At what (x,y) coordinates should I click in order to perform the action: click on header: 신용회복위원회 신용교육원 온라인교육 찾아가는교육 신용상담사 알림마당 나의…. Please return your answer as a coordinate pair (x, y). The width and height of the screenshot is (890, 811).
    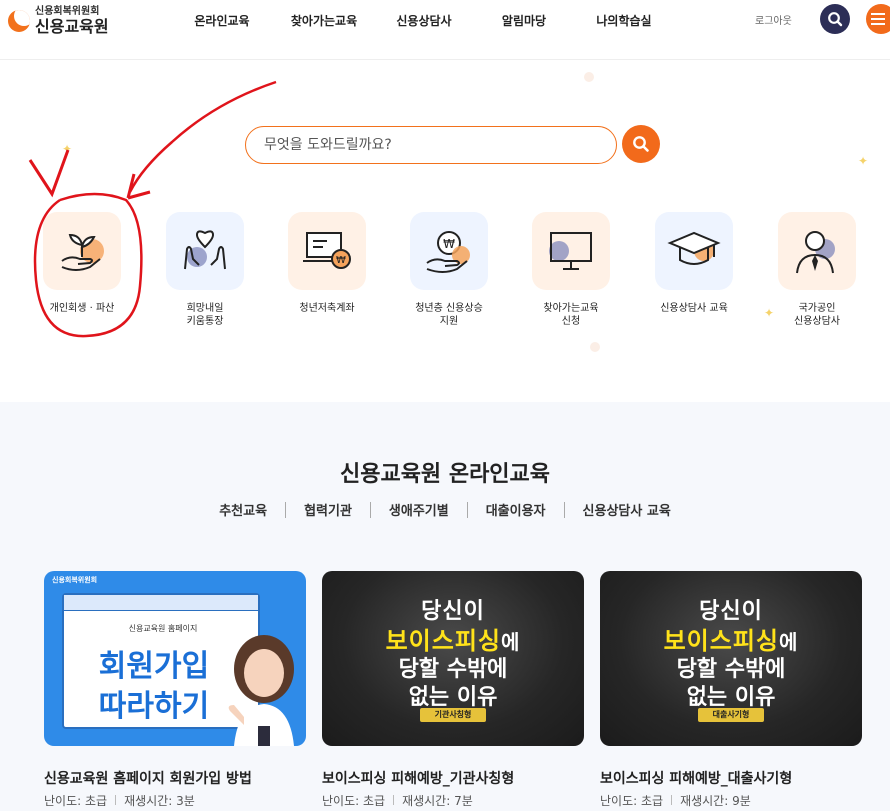
    Looking at the image, I should click on (445, 30).